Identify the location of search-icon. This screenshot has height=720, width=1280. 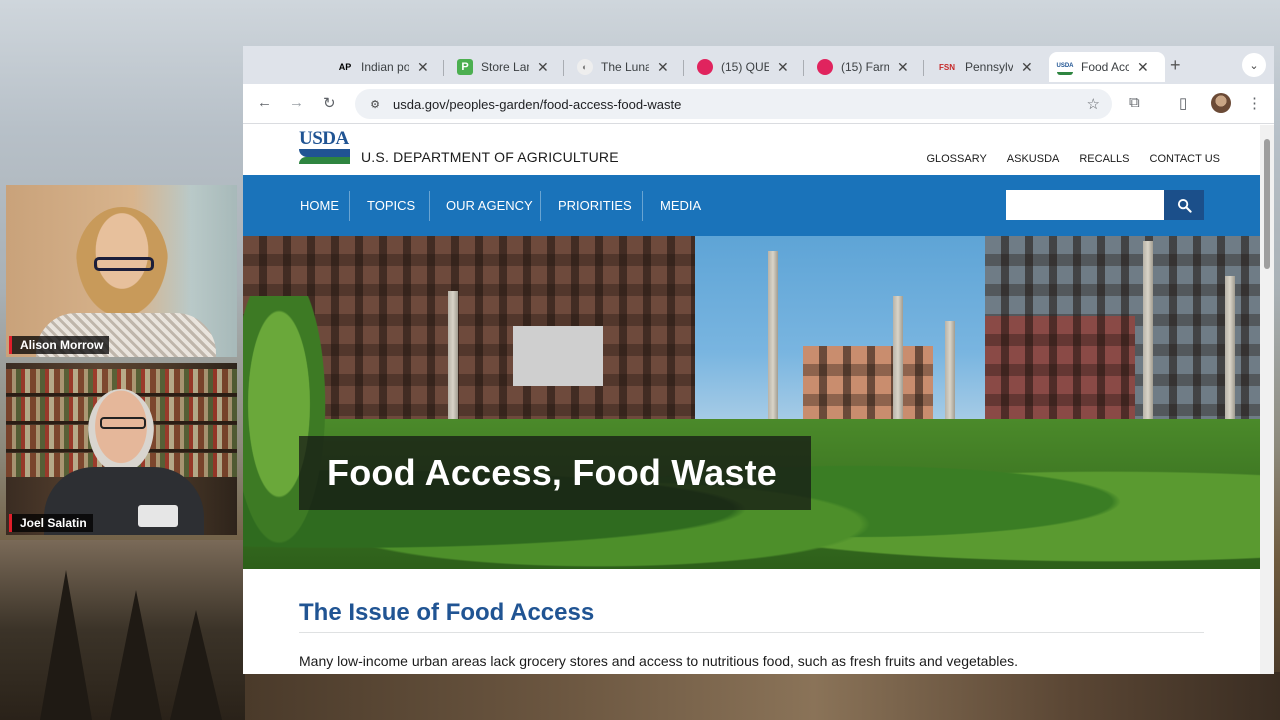
(1184, 205).